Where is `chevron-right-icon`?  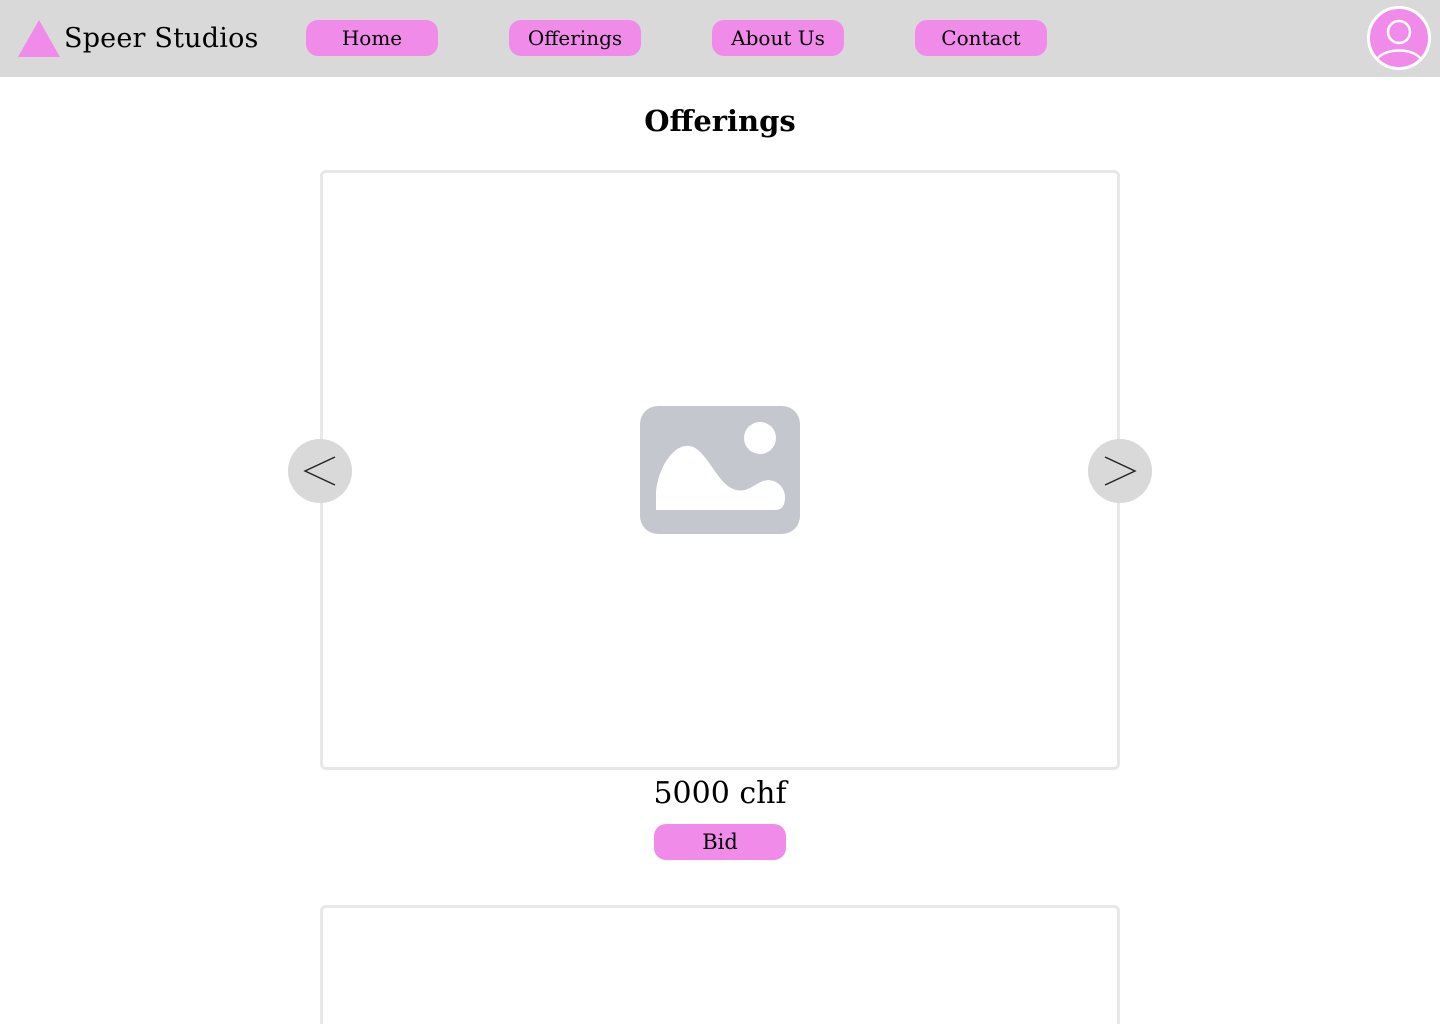
chevron-right-icon is located at coordinates (1120, 471).